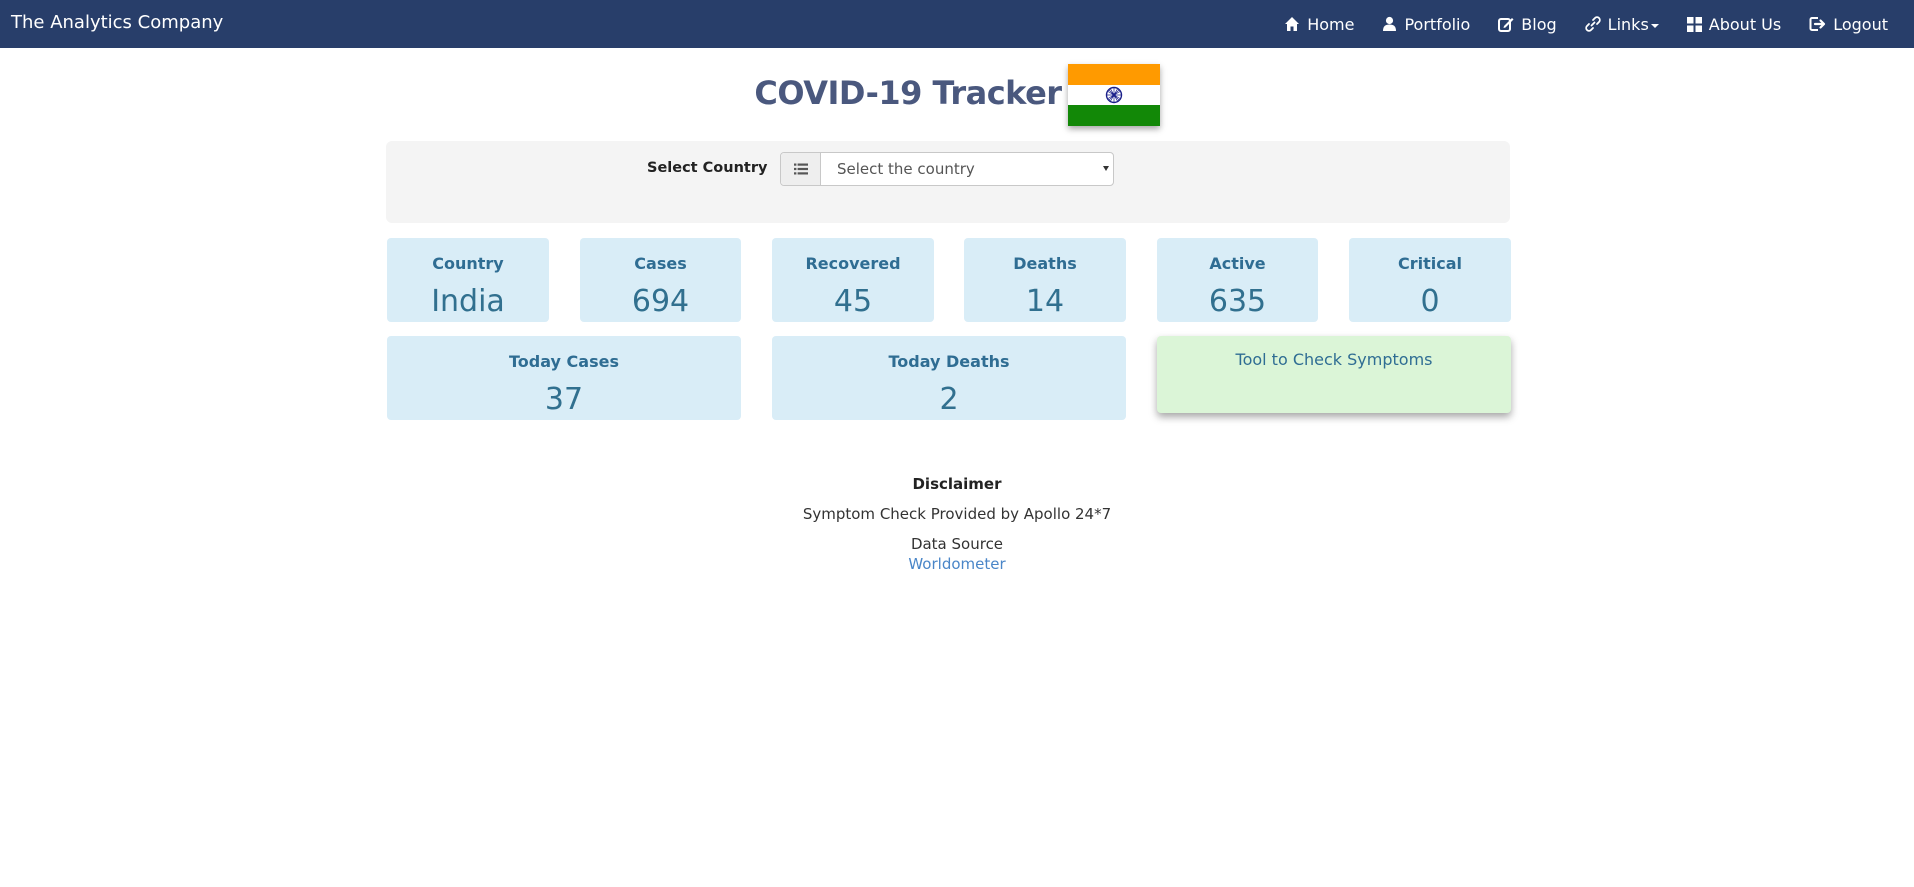 The width and height of the screenshot is (1914, 887). Describe the element at coordinates (117, 22) in the screenshot. I see `brand-link: The Analytics Company` at that location.